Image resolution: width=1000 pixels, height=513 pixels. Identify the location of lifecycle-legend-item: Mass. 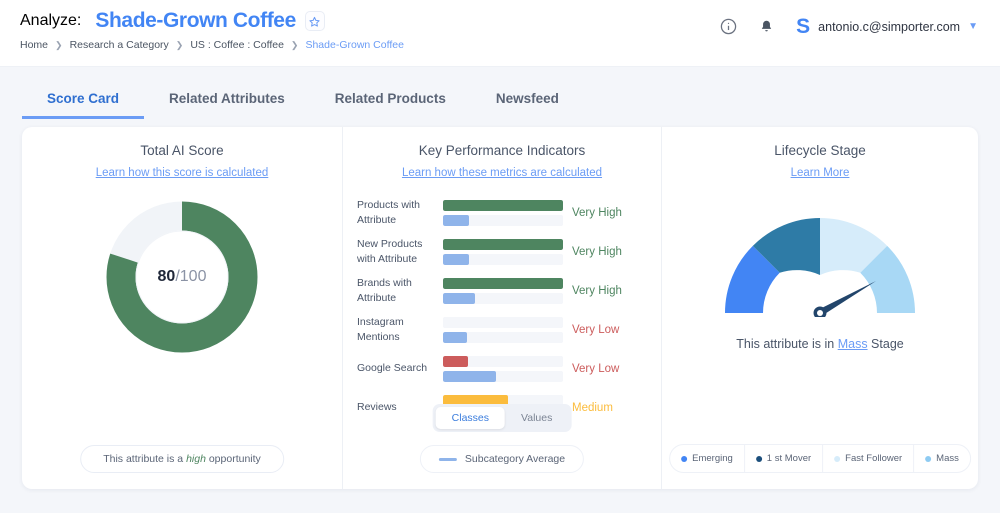
(942, 458).